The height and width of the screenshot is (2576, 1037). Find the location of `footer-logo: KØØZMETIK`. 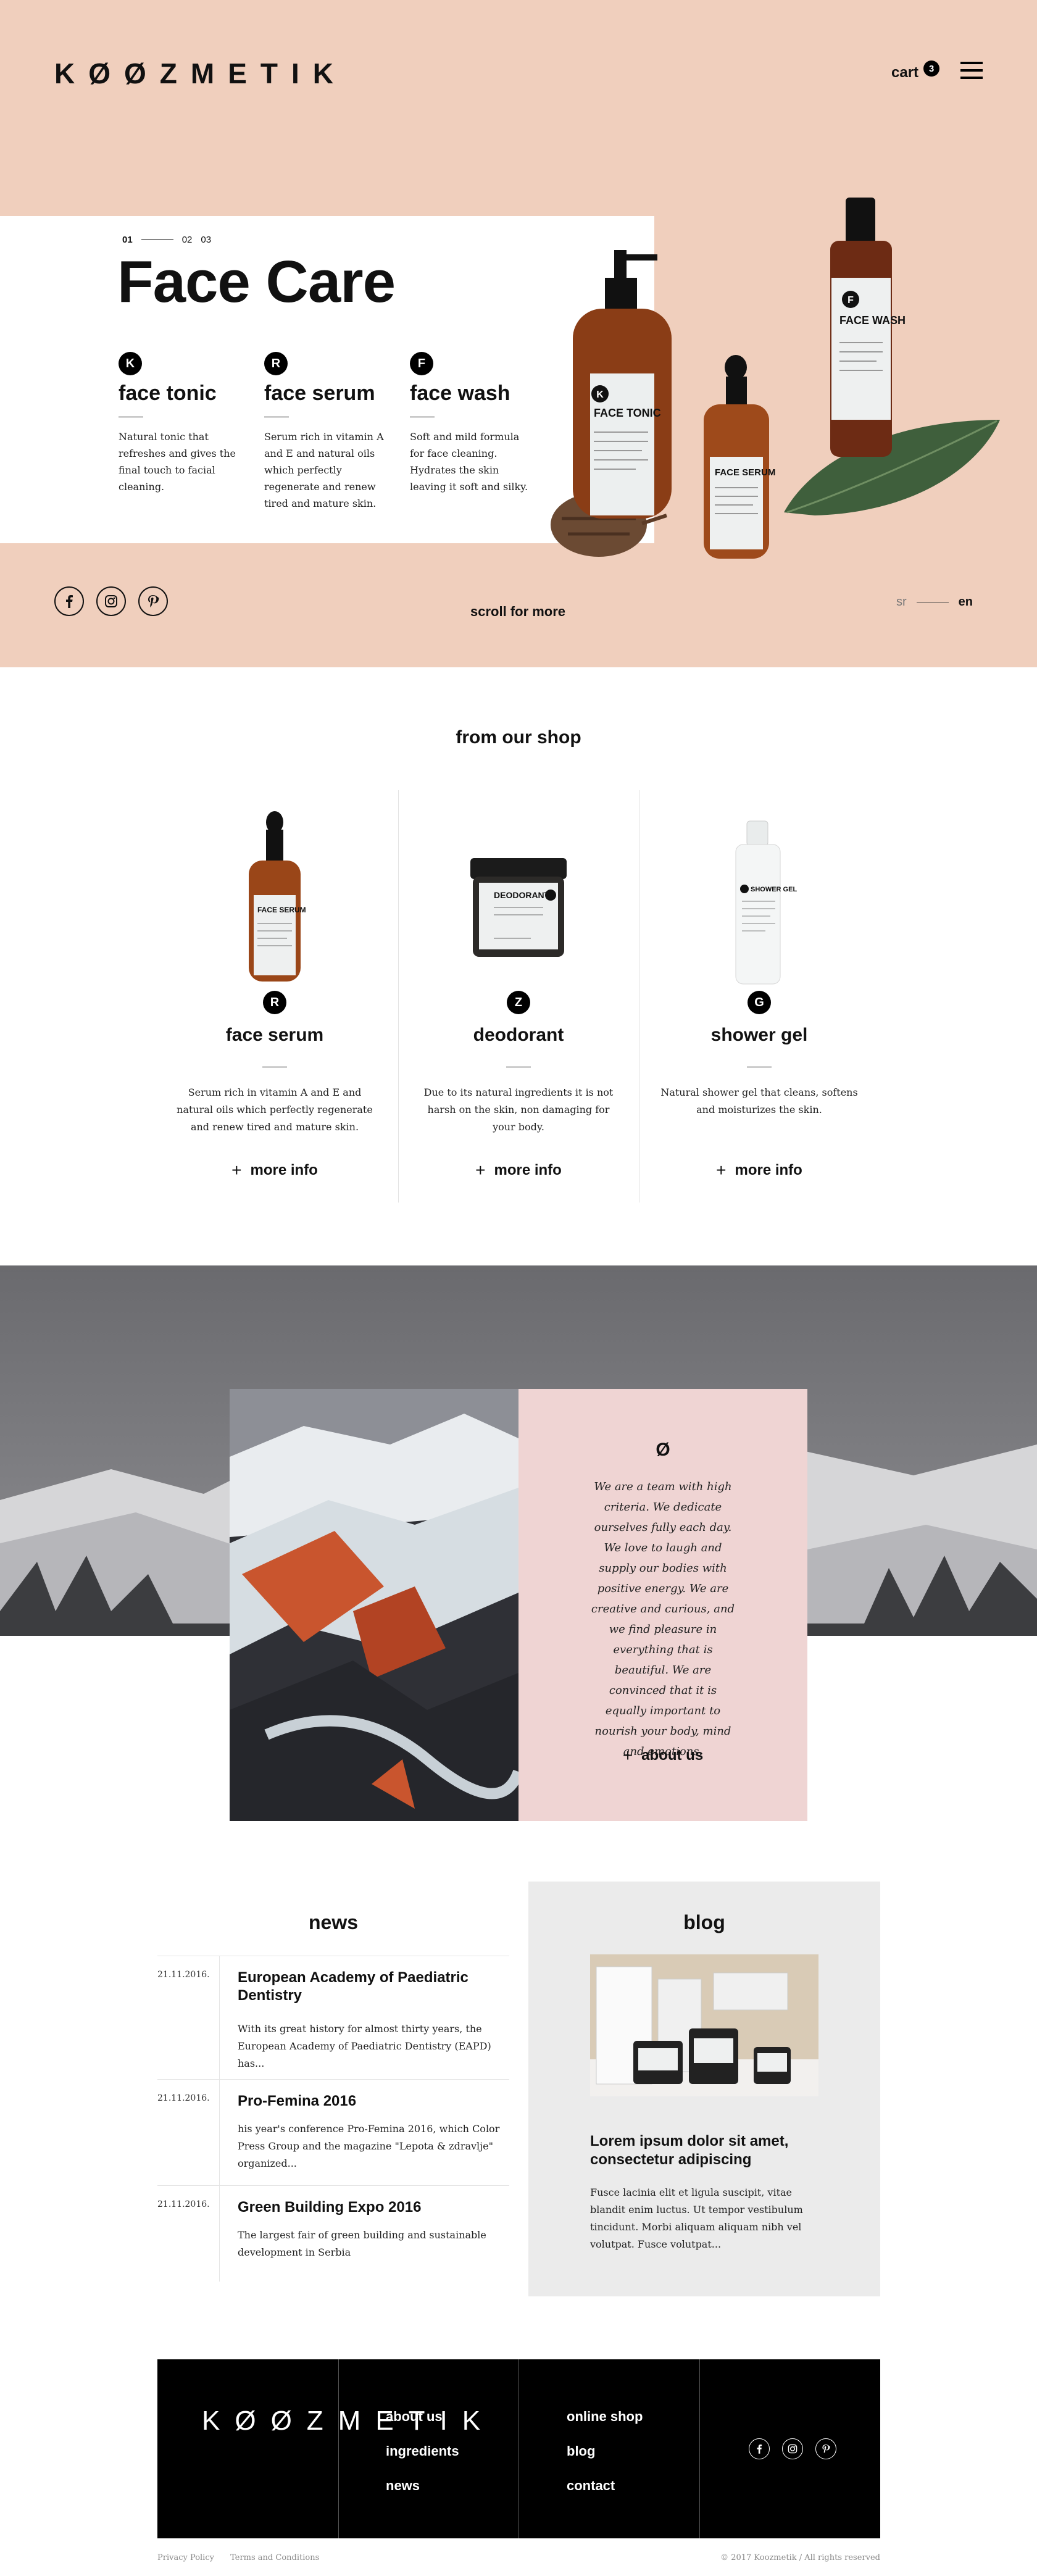

footer-logo: KØØZMETIK is located at coordinates (341, 2421).